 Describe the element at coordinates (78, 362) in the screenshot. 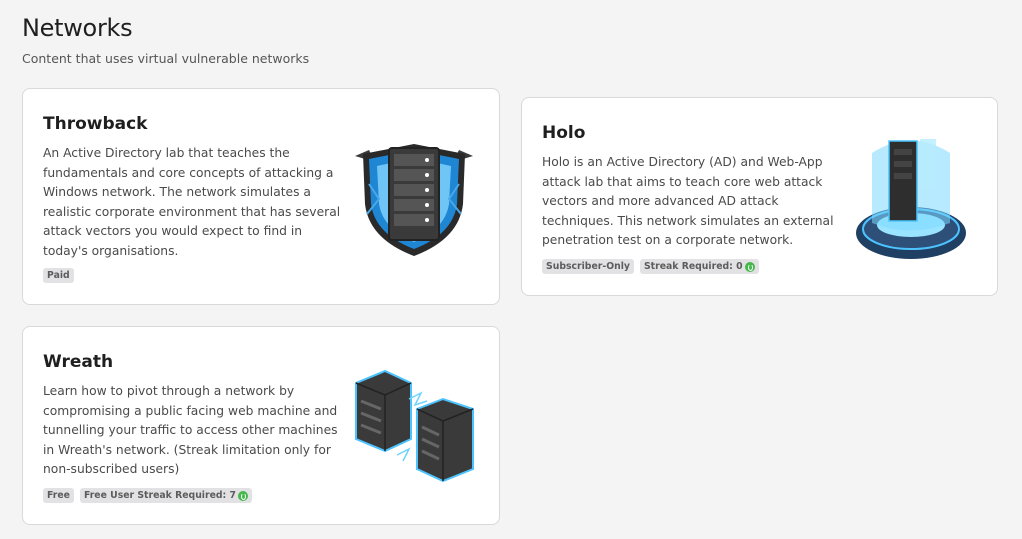

I see `card-title: Wreath` at that location.